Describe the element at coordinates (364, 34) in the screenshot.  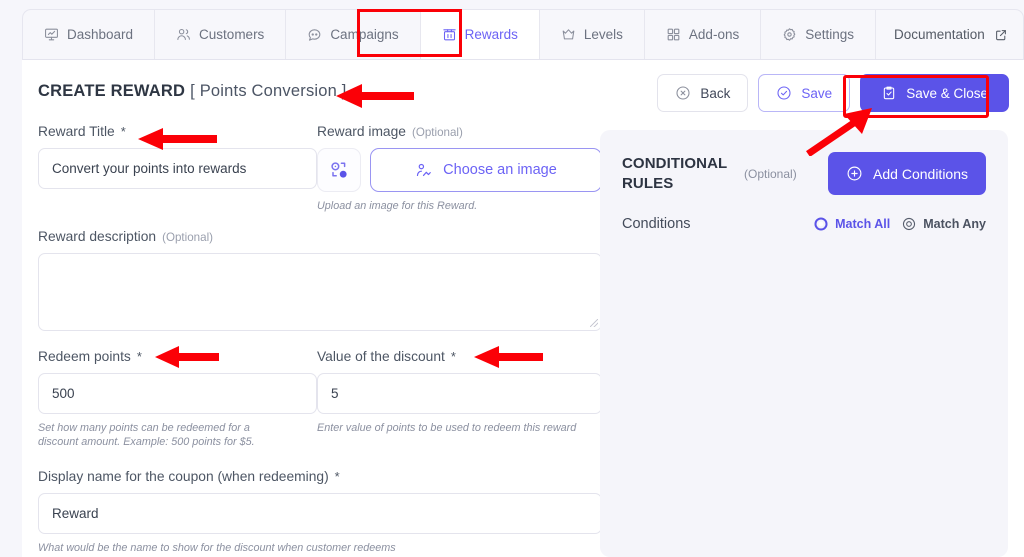
I see `nav-tab-label: Campaigns` at that location.